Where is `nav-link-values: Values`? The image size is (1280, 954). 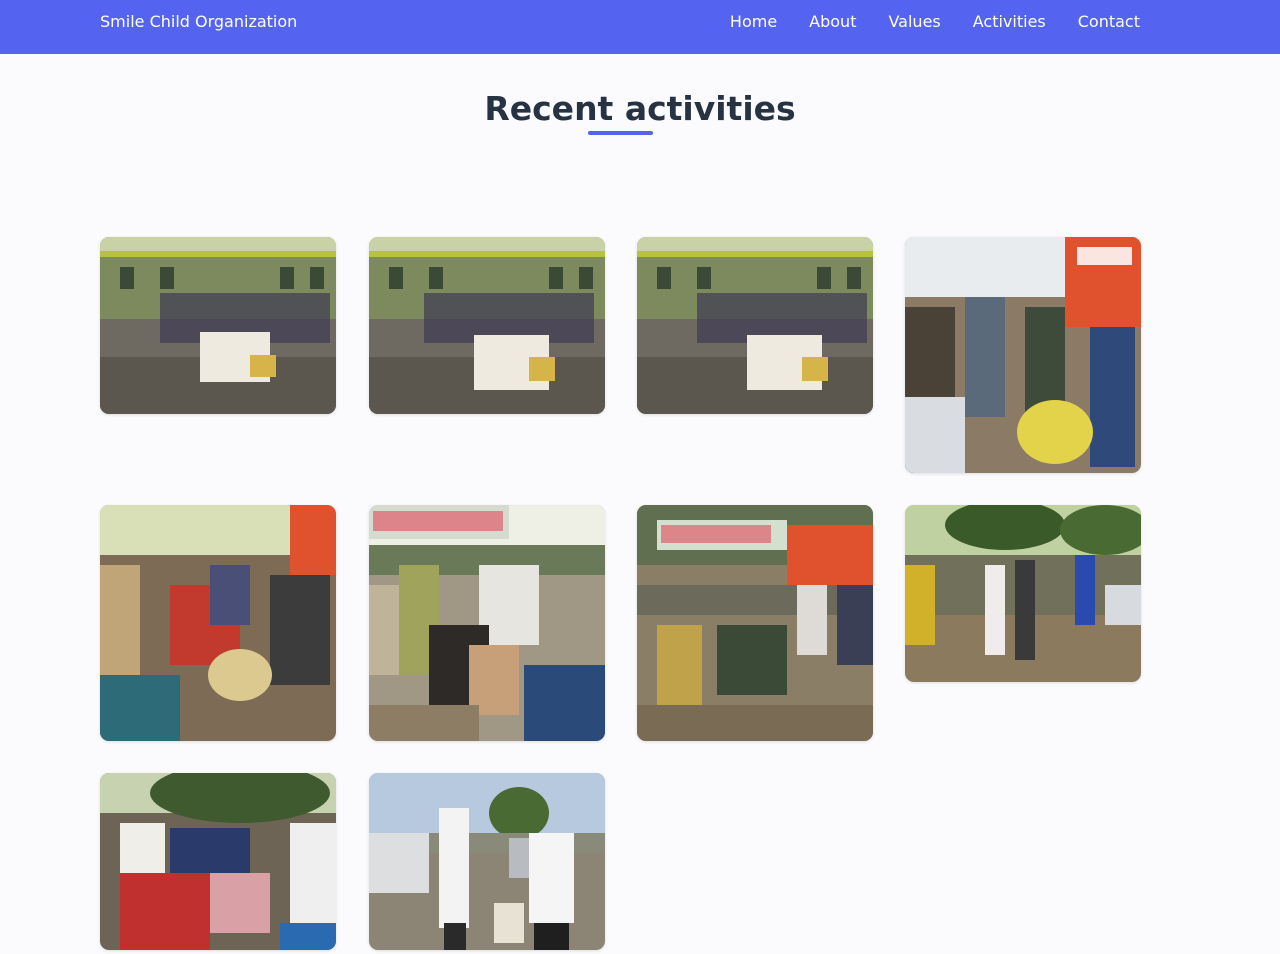 nav-link-values: Values is located at coordinates (914, 22).